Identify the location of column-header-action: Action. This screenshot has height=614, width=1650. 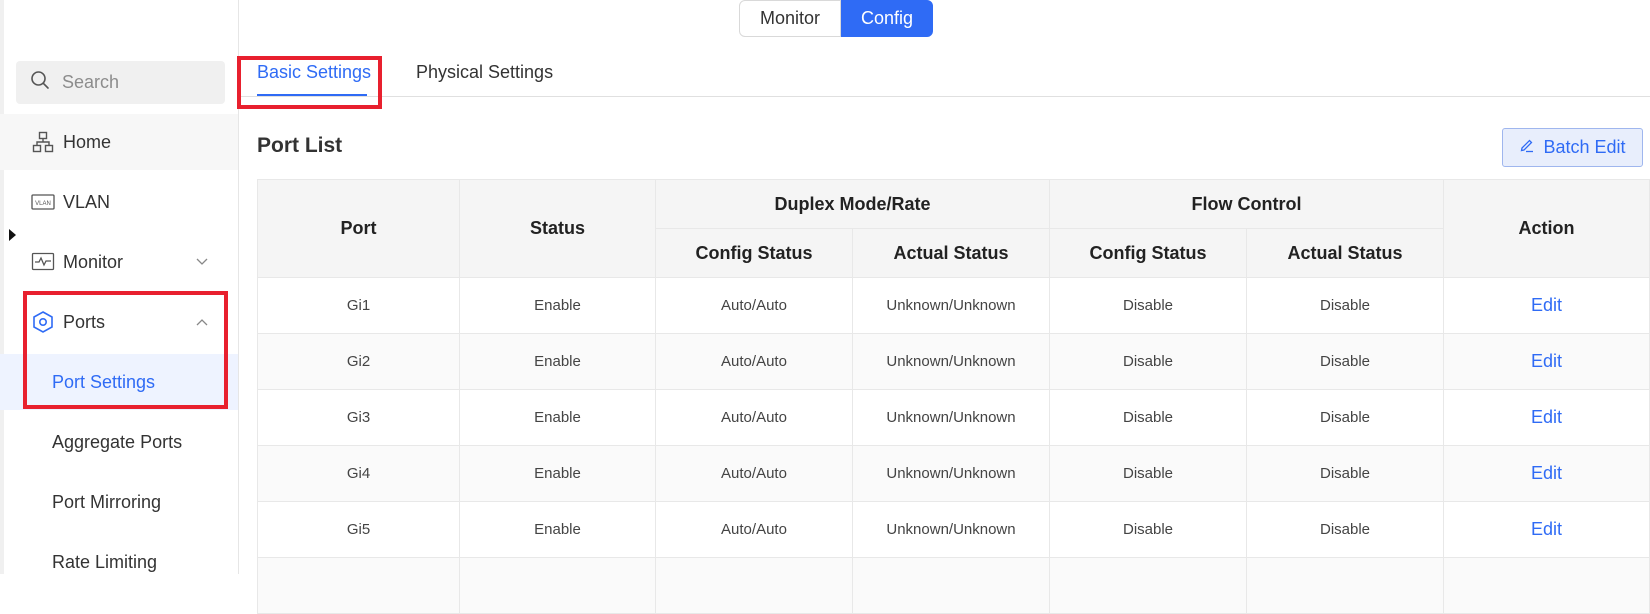
(1546, 228).